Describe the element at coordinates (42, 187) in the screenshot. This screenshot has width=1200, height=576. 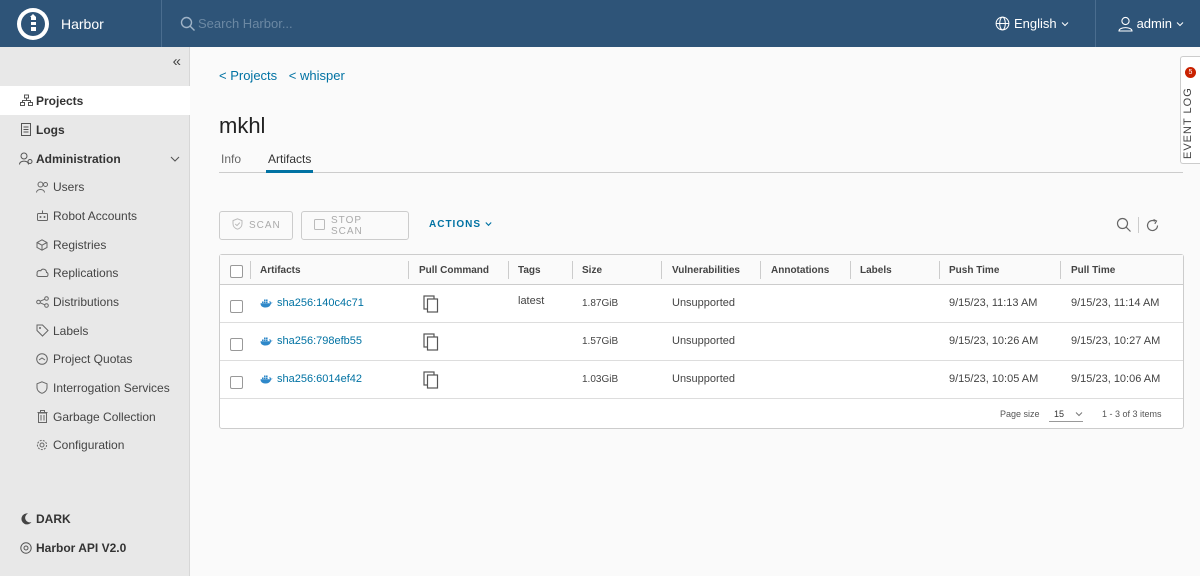
I see `users-icon` at that location.